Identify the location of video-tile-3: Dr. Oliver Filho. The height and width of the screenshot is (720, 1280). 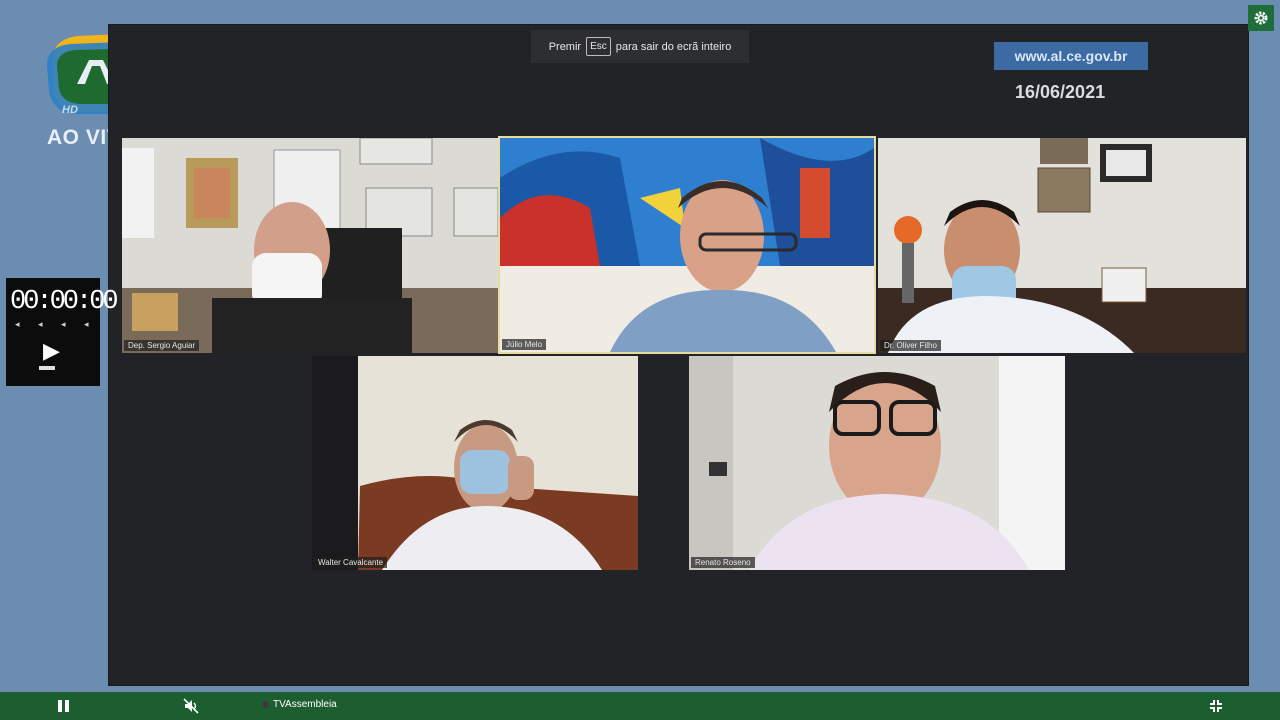
(1062, 245).